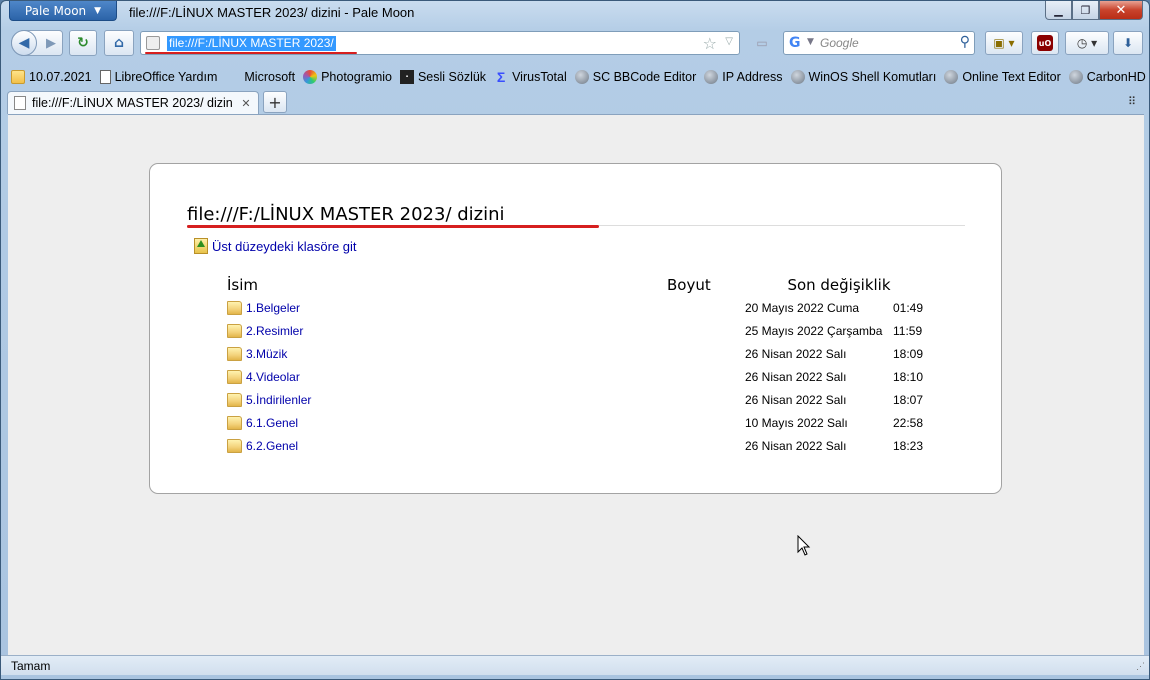  I want to click on virustotal-icon: Σ, so click(501, 77).